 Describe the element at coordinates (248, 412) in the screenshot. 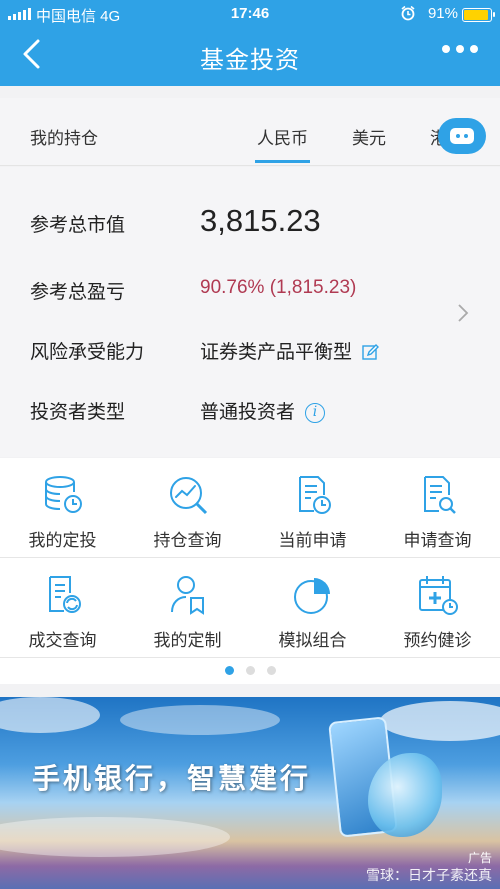

I see `investor-type-value: 普通投资者` at that location.